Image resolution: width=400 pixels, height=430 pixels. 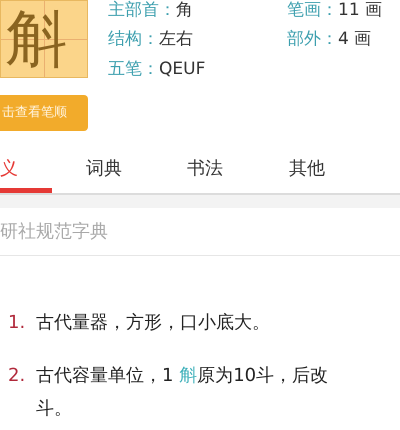 What do you see at coordinates (17, 323) in the screenshot?
I see `definition-number: 1.` at bounding box center [17, 323].